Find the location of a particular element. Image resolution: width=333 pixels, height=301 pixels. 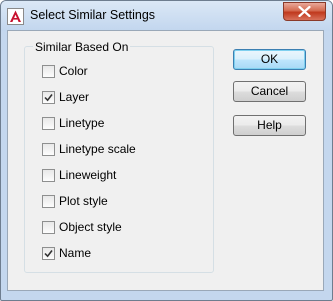

name-checkbox is located at coordinates (48, 253).